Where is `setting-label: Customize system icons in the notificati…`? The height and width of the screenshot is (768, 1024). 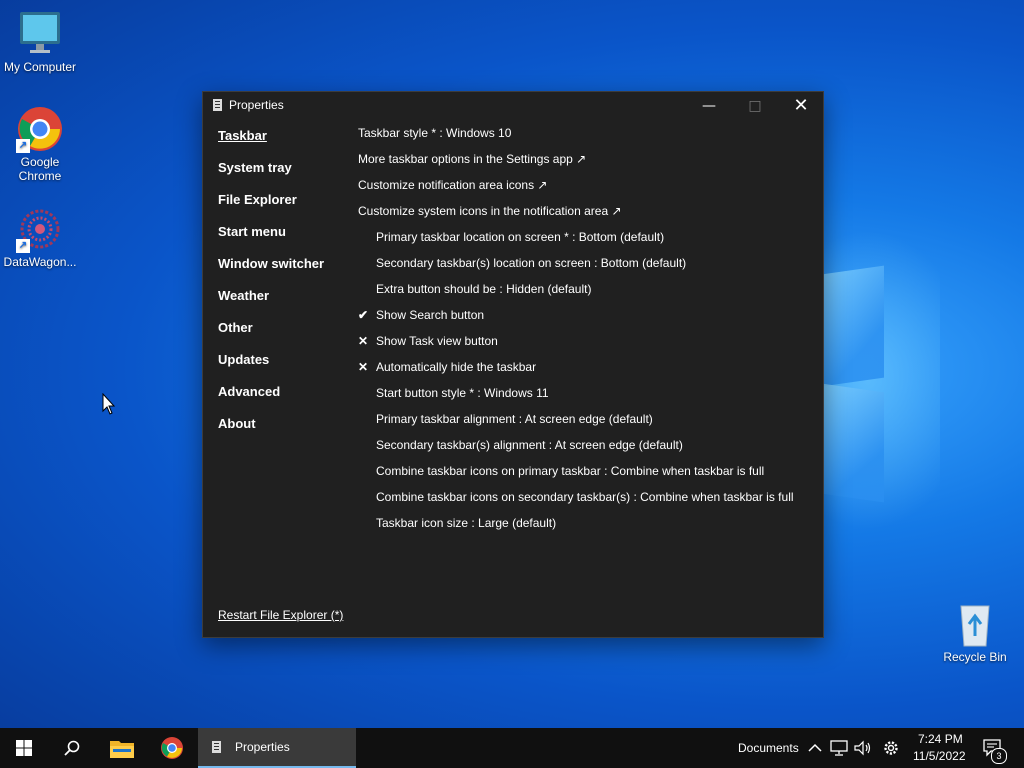 setting-label: Customize system icons in the notificati… is located at coordinates (490, 211).